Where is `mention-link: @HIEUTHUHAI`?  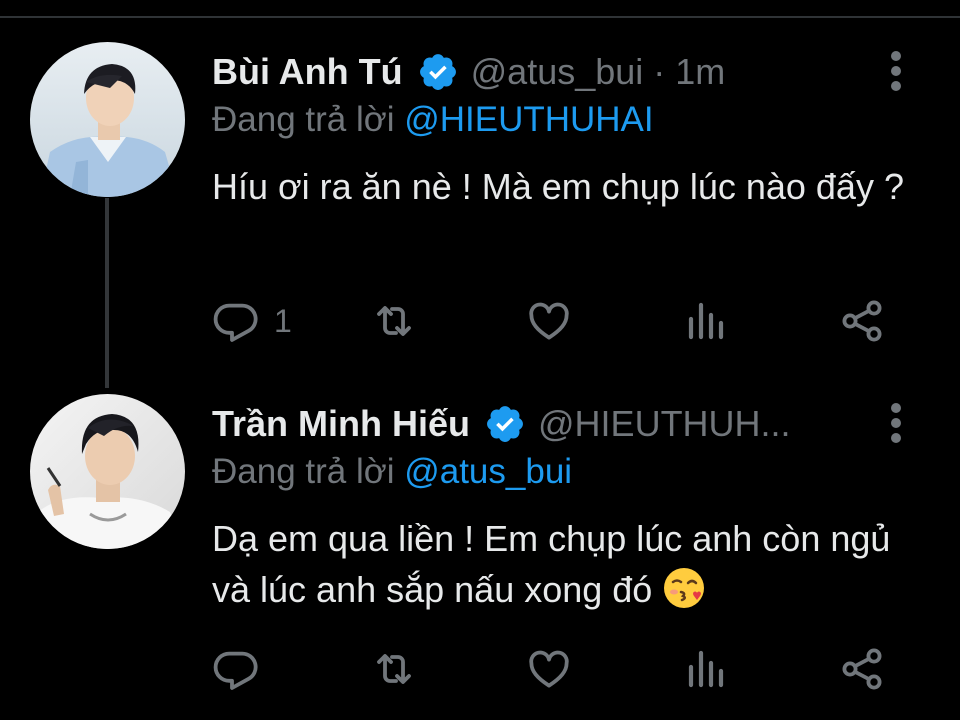 mention-link: @HIEUTHUHAI is located at coordinates (528, 119).